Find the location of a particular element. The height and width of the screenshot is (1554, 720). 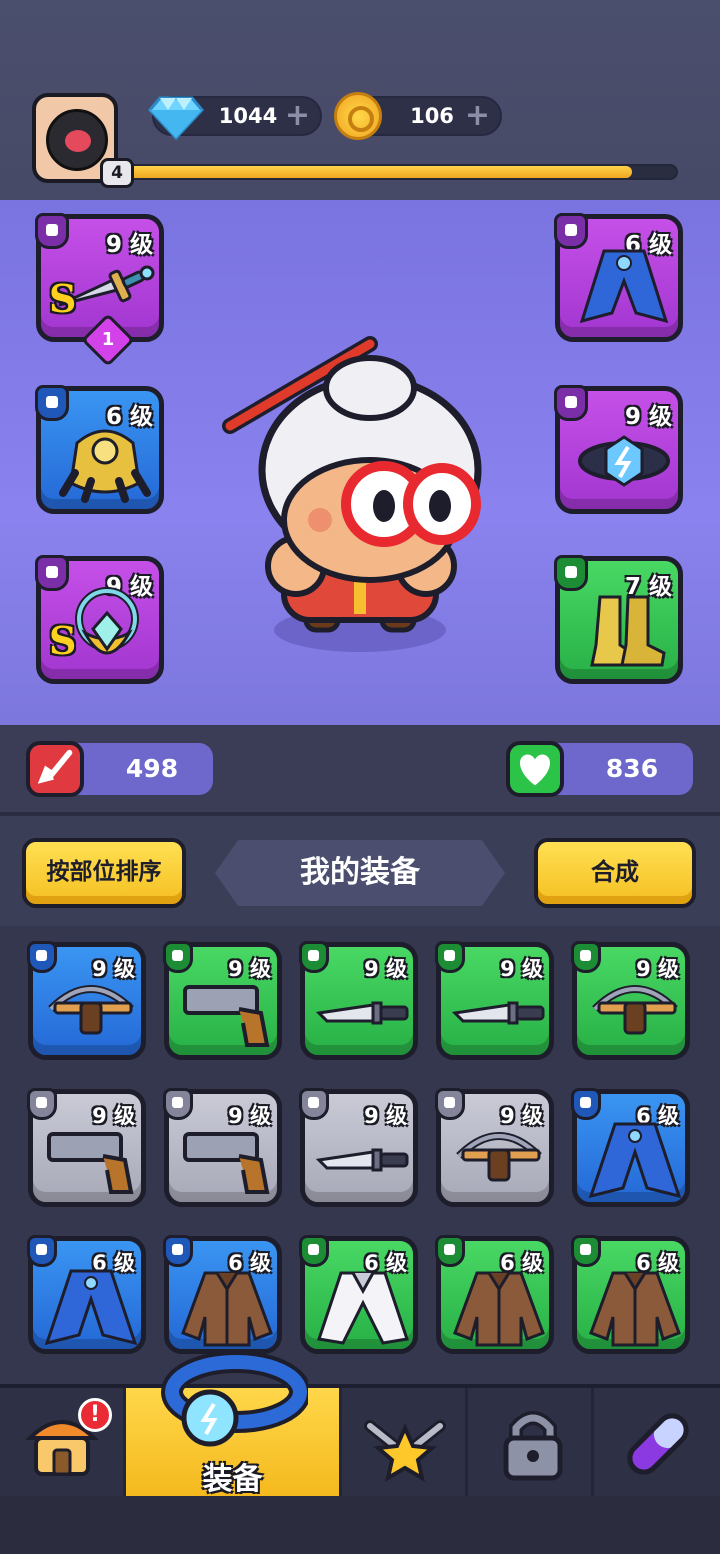

player-level-badge: 4 is located at coordinates (117, 173).